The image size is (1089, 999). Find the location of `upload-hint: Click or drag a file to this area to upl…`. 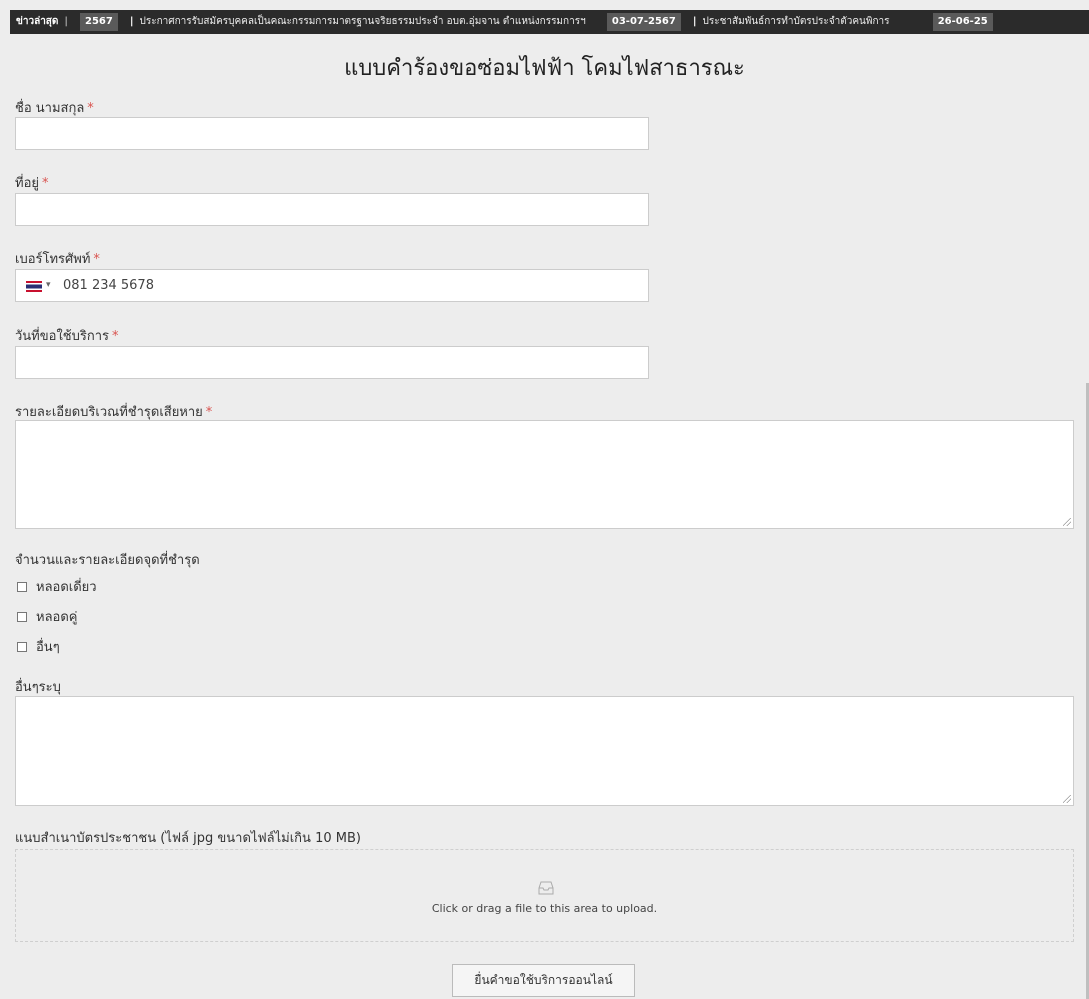

upload-hint: Click or drag a file to this area to upl… is located at coordinates (544, 908).